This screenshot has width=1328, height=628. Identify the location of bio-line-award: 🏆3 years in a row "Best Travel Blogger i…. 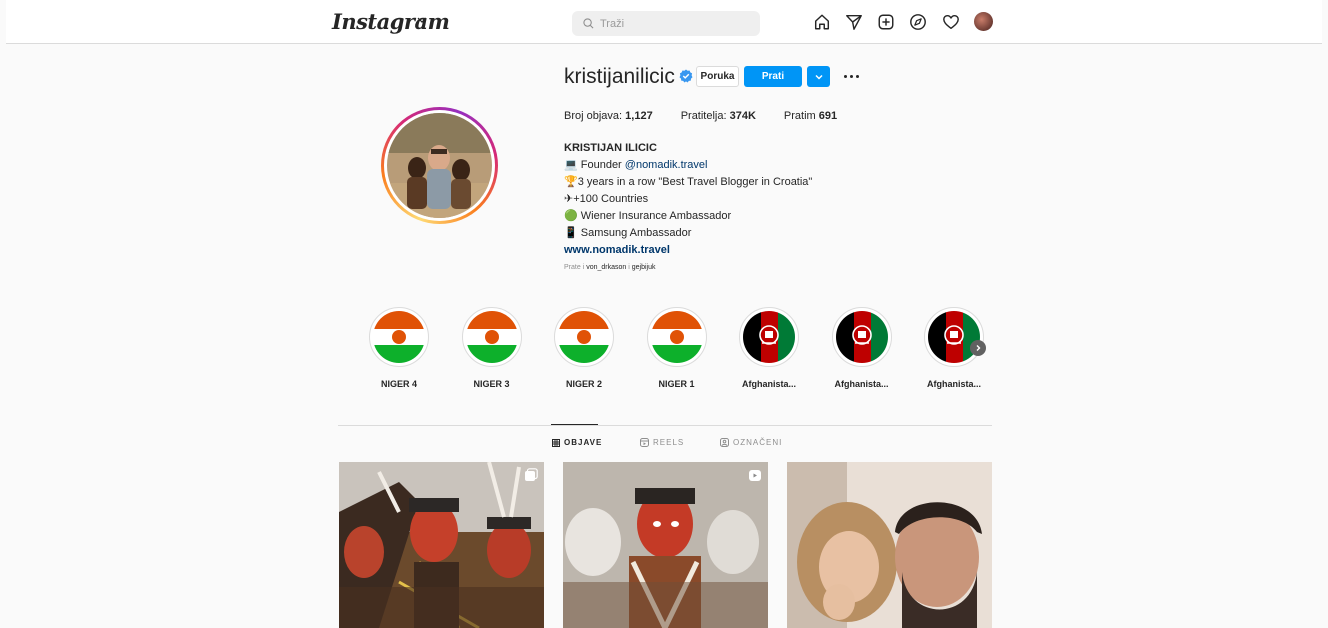
(688, 182).